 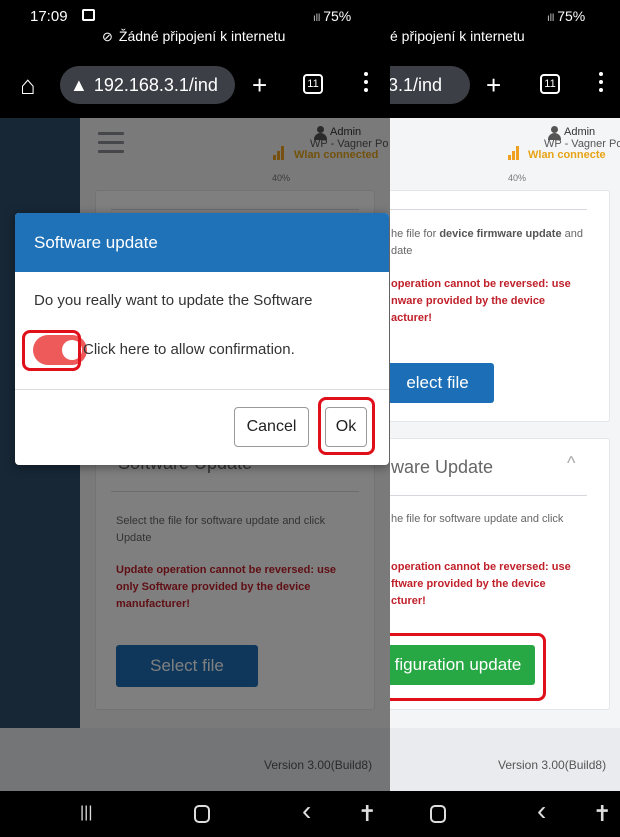 What do you see at coordinates (468, 667) in the screenshot?
I see `highlight-configuration-button` at bounding box center [468, 667].